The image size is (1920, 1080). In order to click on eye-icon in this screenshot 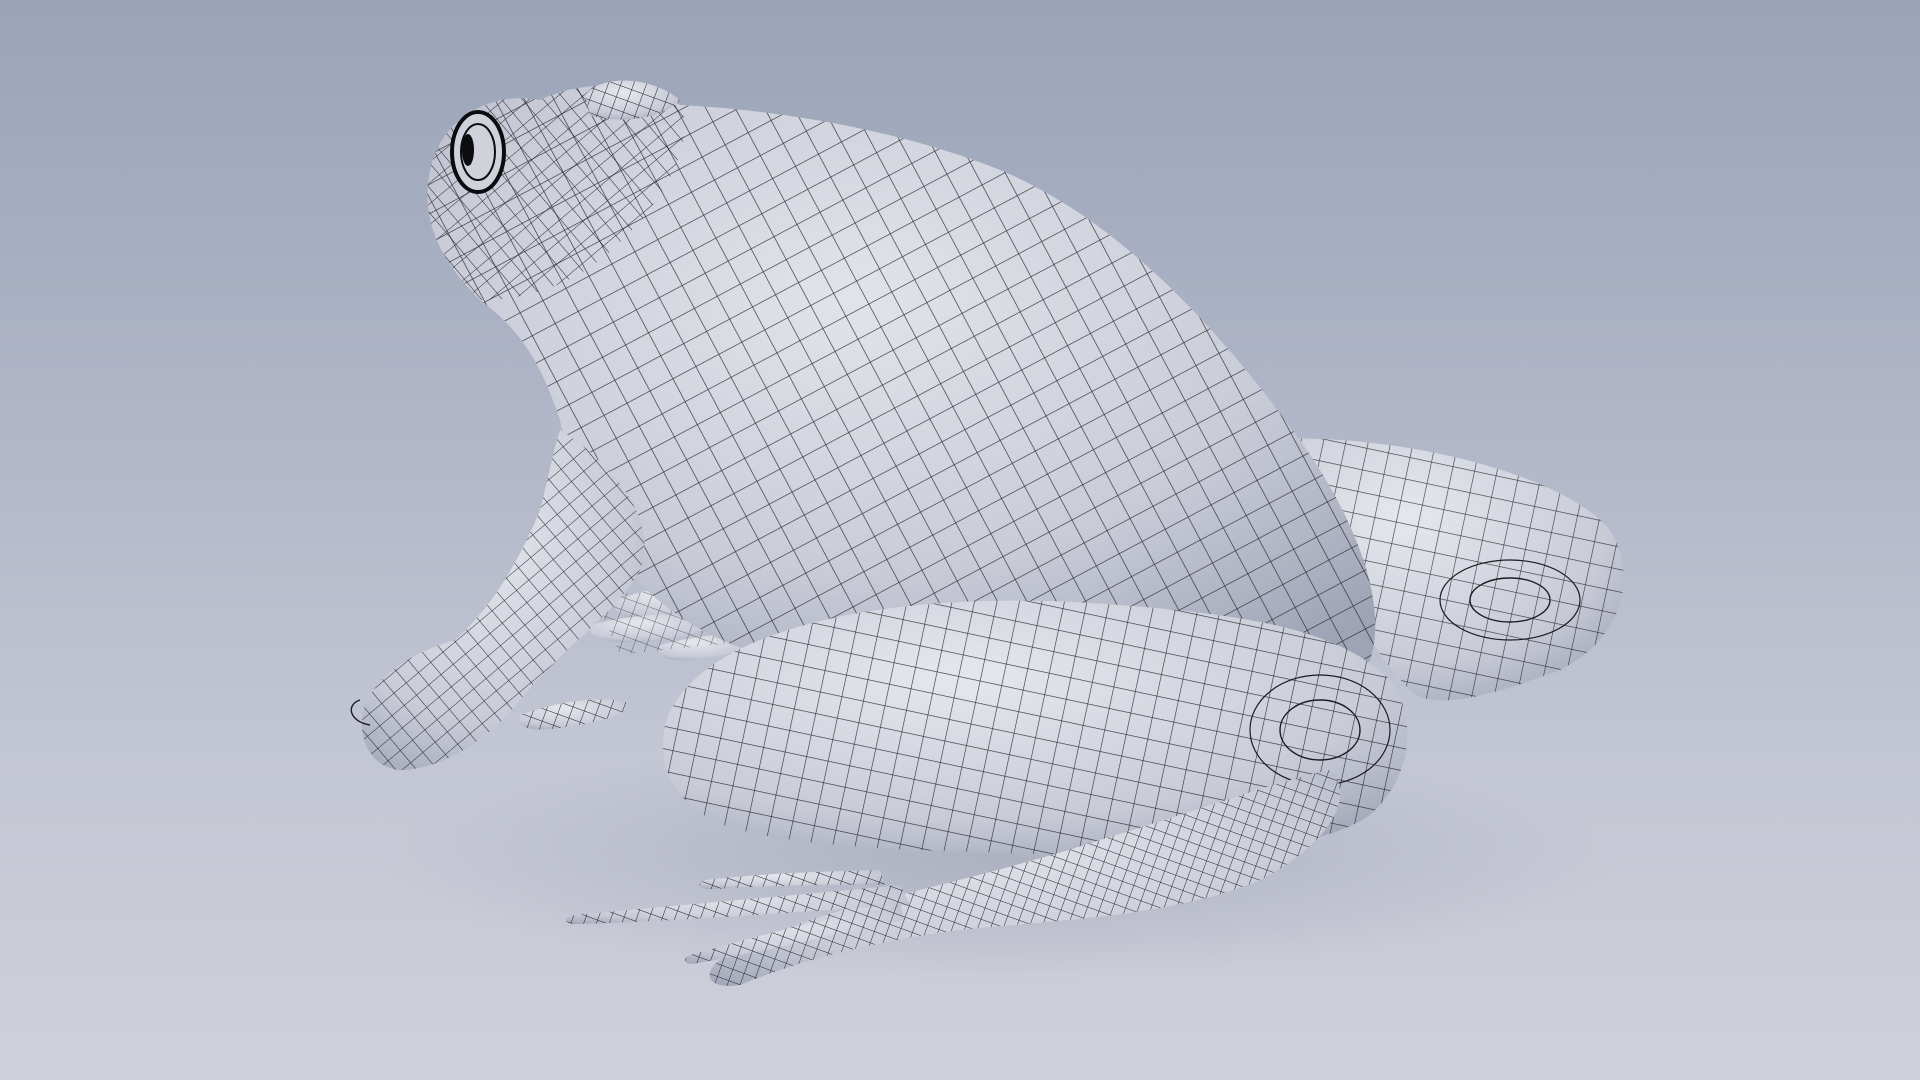, I will do `click(478, 152)`.